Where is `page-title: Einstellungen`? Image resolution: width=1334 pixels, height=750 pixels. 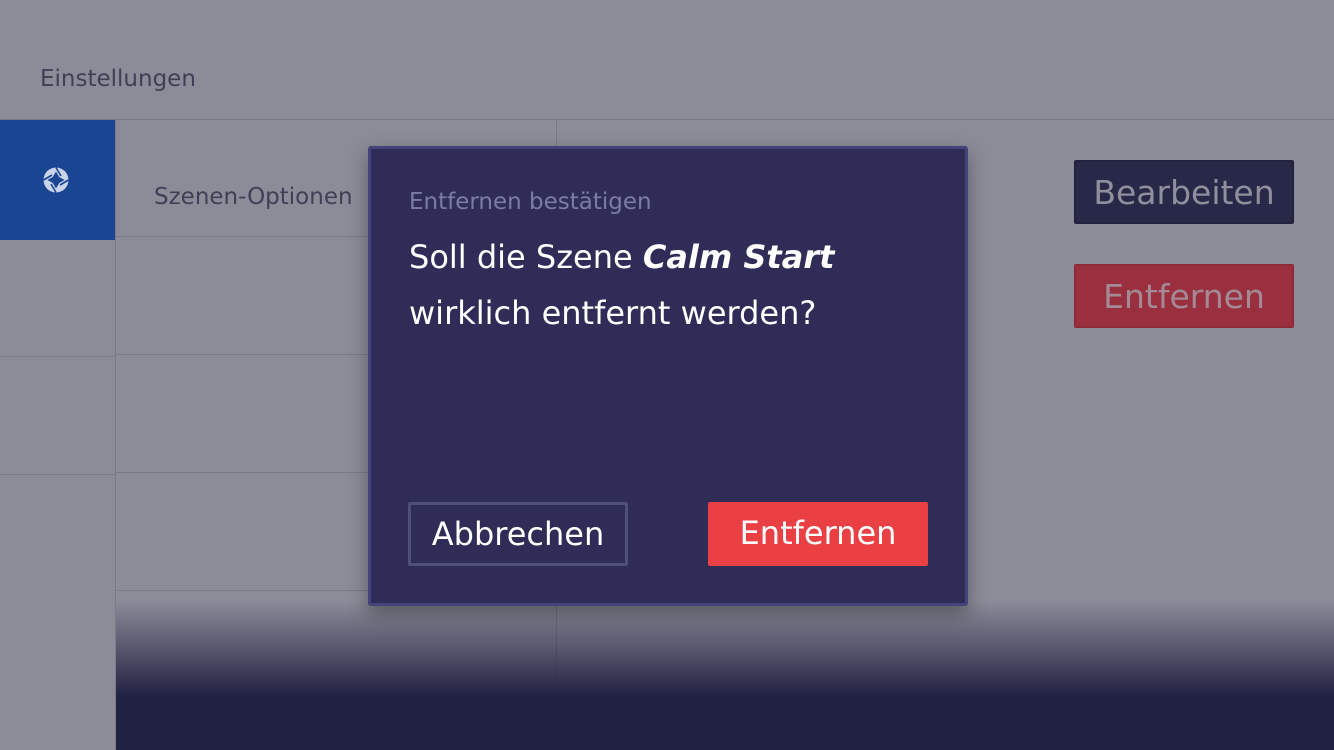
page-title: Einstellungen is located at coordinates (118, 79).